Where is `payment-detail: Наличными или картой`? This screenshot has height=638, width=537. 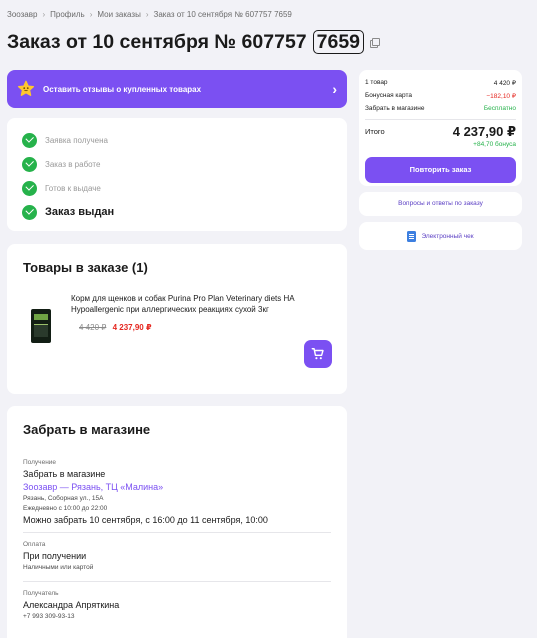
payment-detail: Наличными или картой is located at coordinates (58, 567).